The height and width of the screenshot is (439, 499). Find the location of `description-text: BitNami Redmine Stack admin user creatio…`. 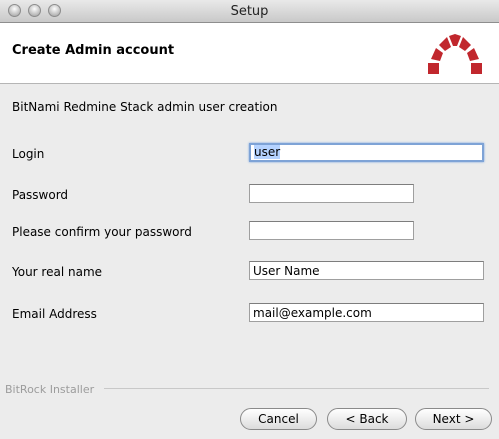

description-text: BitNami Redmine Stack admin user creatio… is located at coordinates (145, 107).